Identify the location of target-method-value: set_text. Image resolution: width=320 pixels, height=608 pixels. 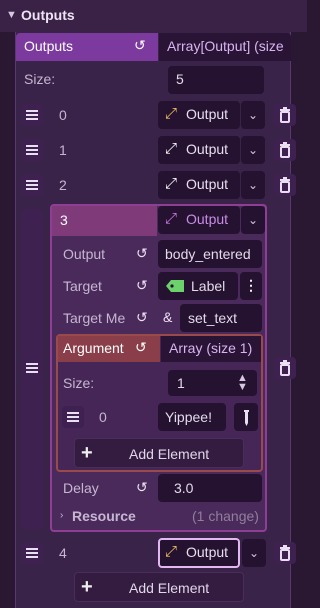
(213, 318).